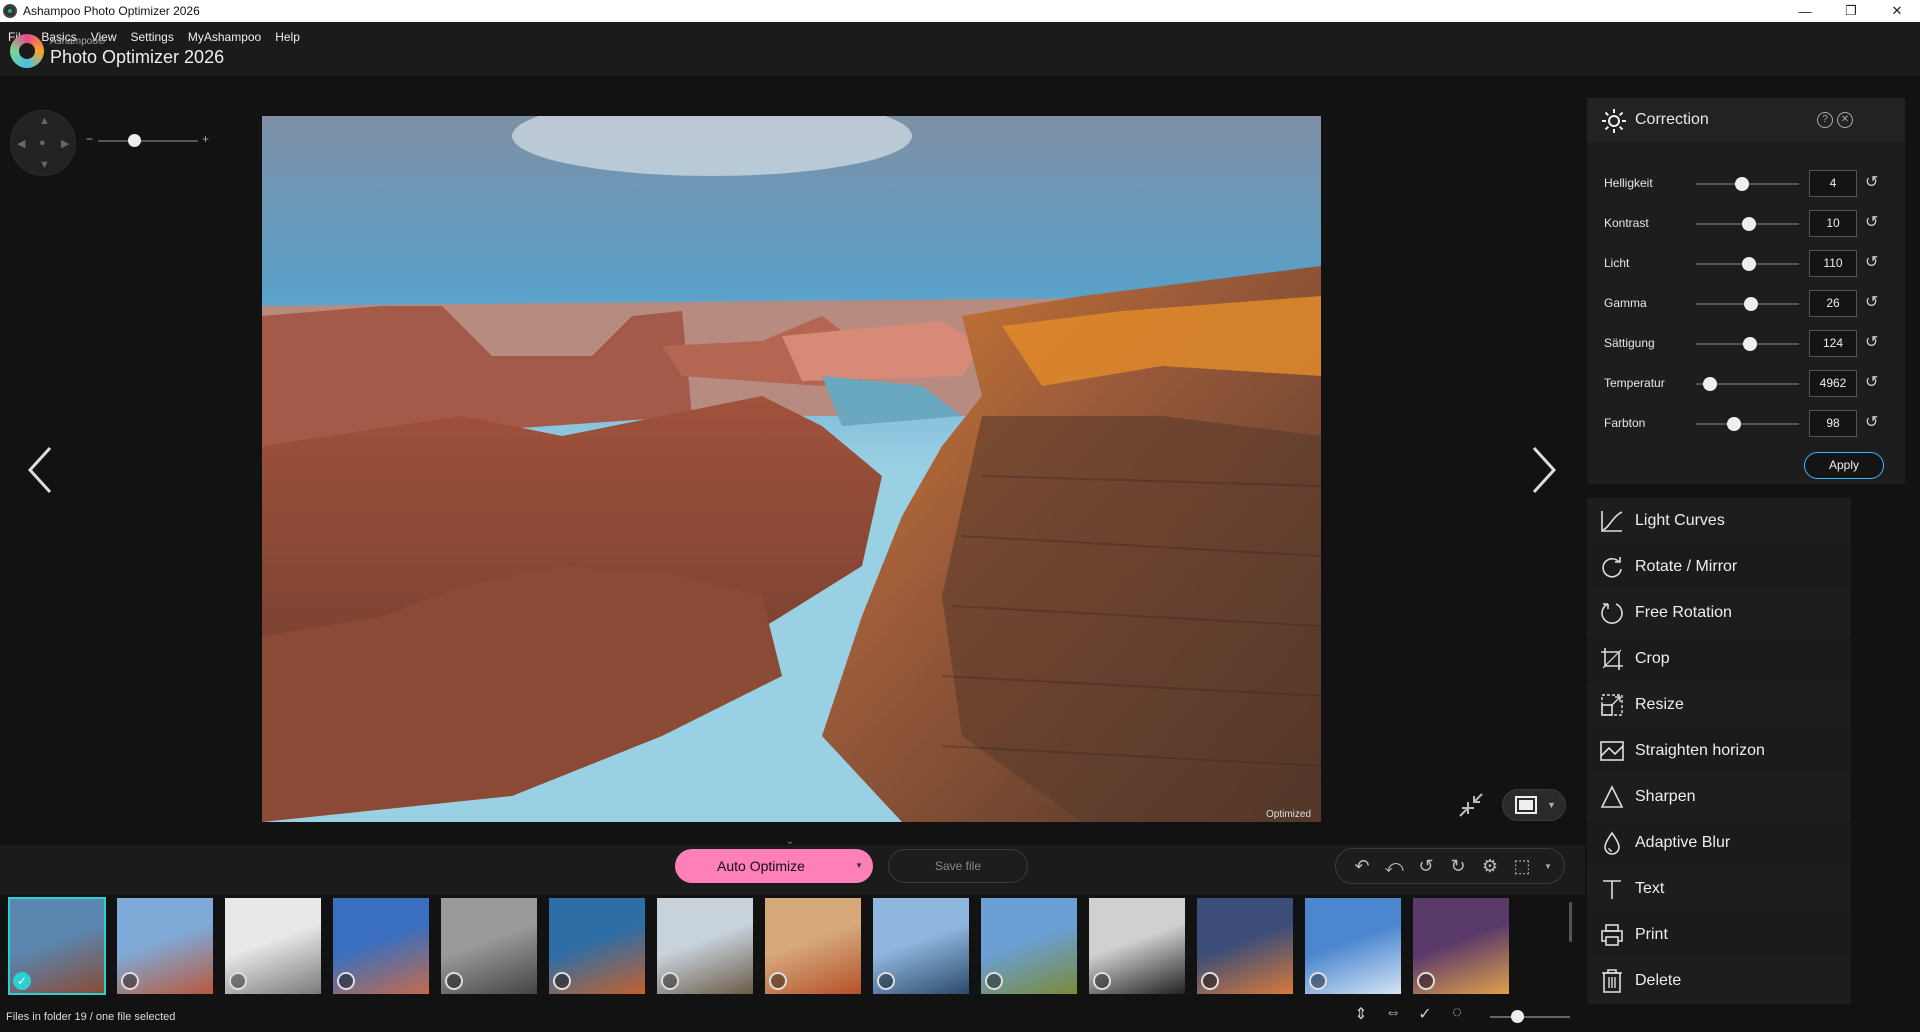  Describe the element at coordinates (1426, 866) in the screenshot. I see `rotate-left-90-icon: ↺` at that location.